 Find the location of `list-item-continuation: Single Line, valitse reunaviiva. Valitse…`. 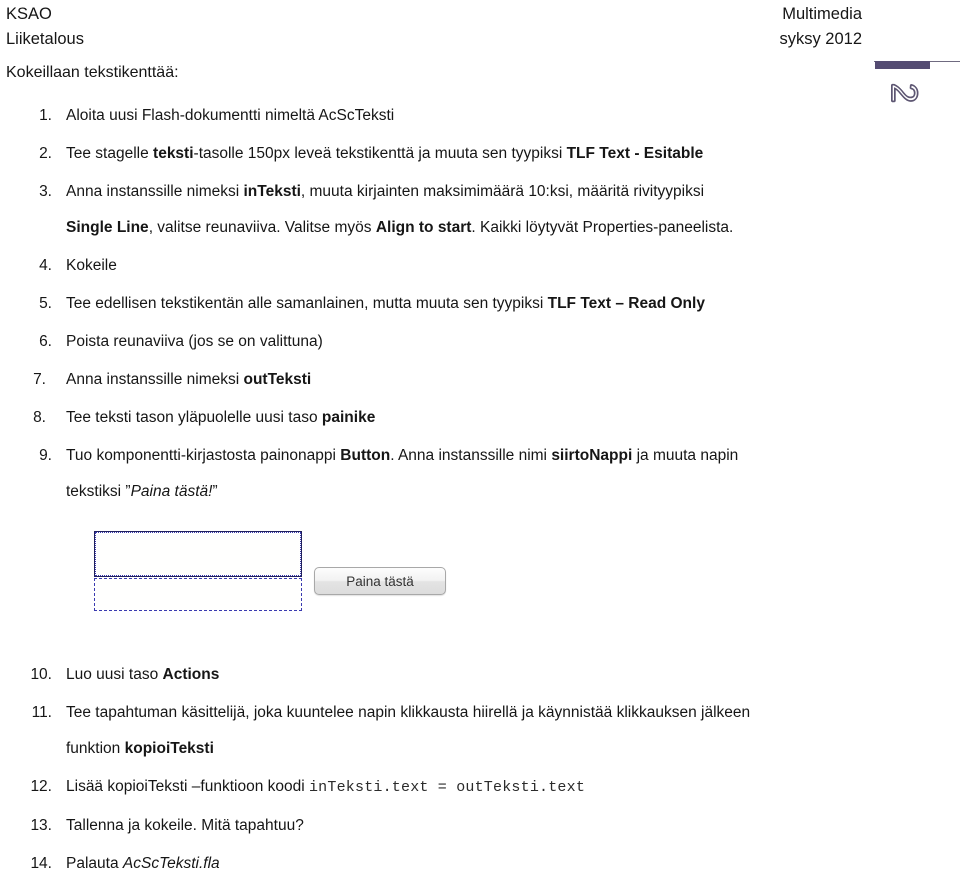

list-item-continuation: Single Line, valitse reunaviiva. Valitse… is located at coordinates (498, 227).